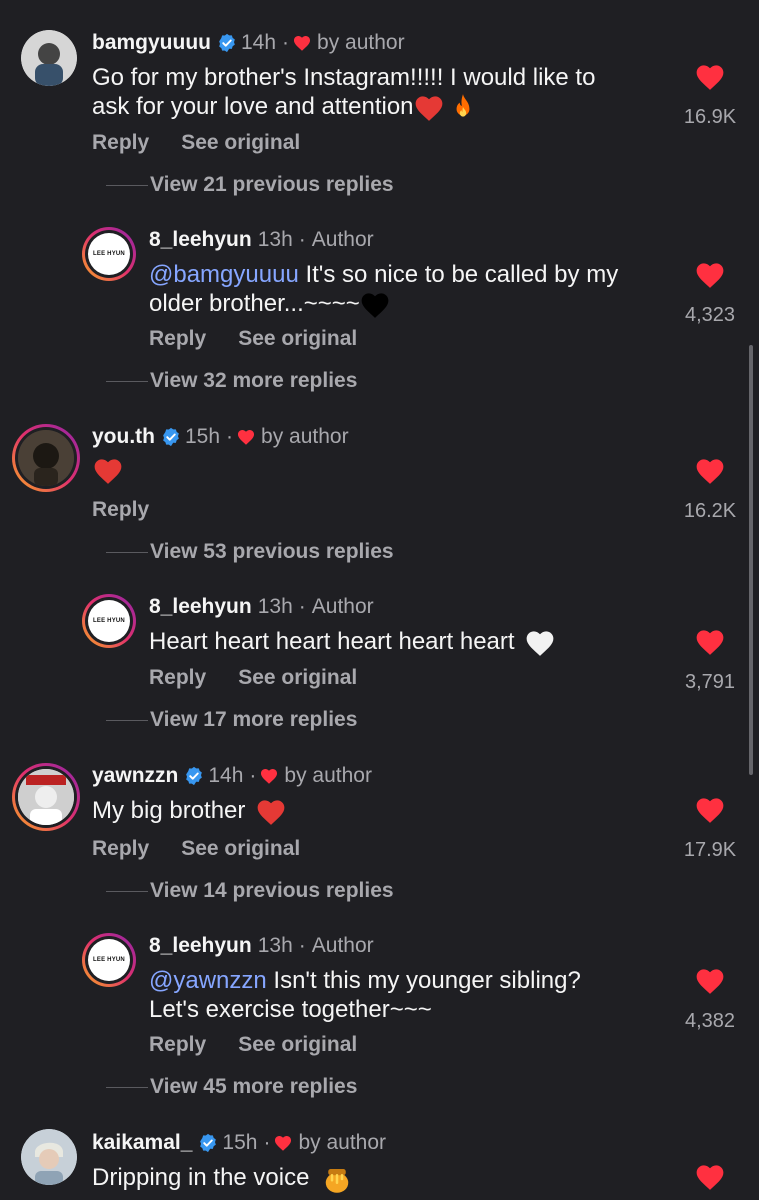  What do you see at coordinates (462, 105) in the screenshot?
I see `fire-emoji` at bounding box center [462, 105].